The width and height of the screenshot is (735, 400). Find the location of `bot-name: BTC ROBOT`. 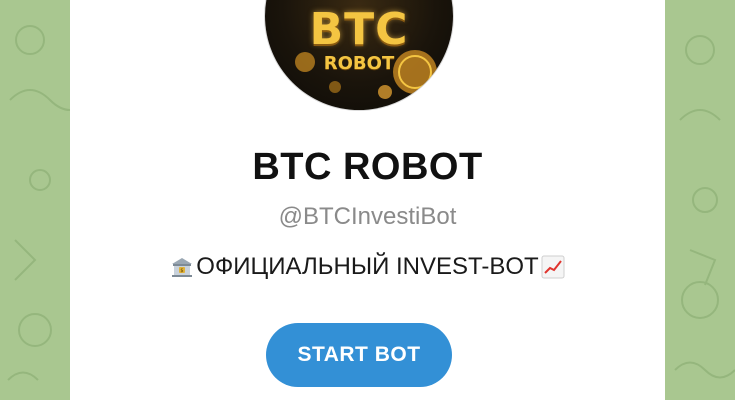

bot-name: BTC ROBOT is located at coordinates (367, 167).